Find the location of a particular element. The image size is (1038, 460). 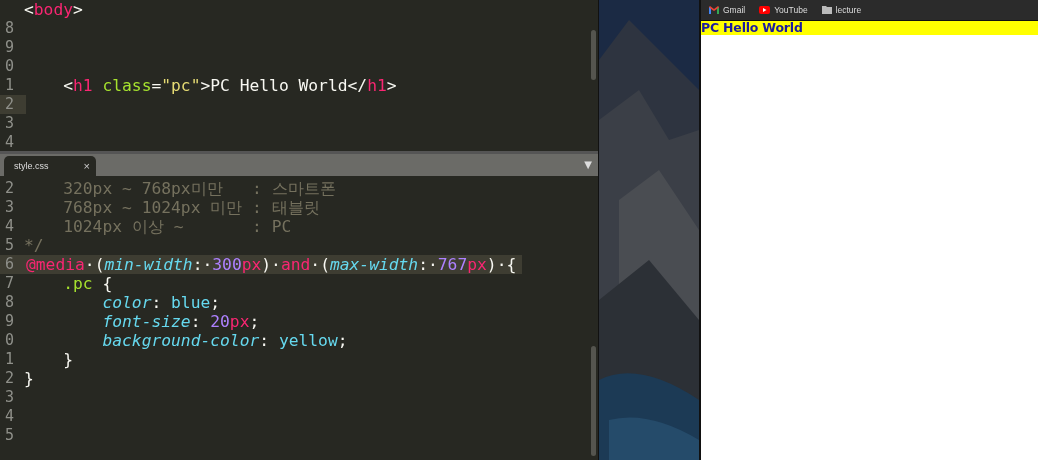

code-line: background-color: yellow; is located at coordinates (225, 341).